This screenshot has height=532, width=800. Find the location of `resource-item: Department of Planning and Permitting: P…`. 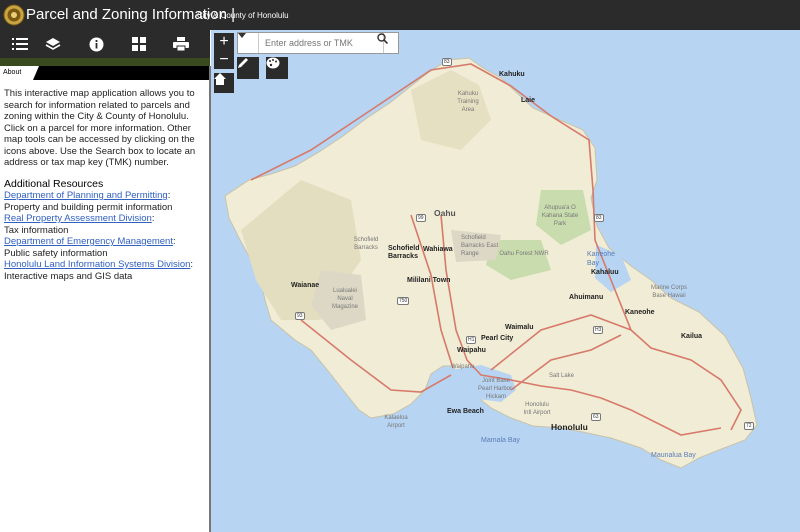

resource-item: Department of Planning and Permitting: P… is located at coordinates (103, 201).